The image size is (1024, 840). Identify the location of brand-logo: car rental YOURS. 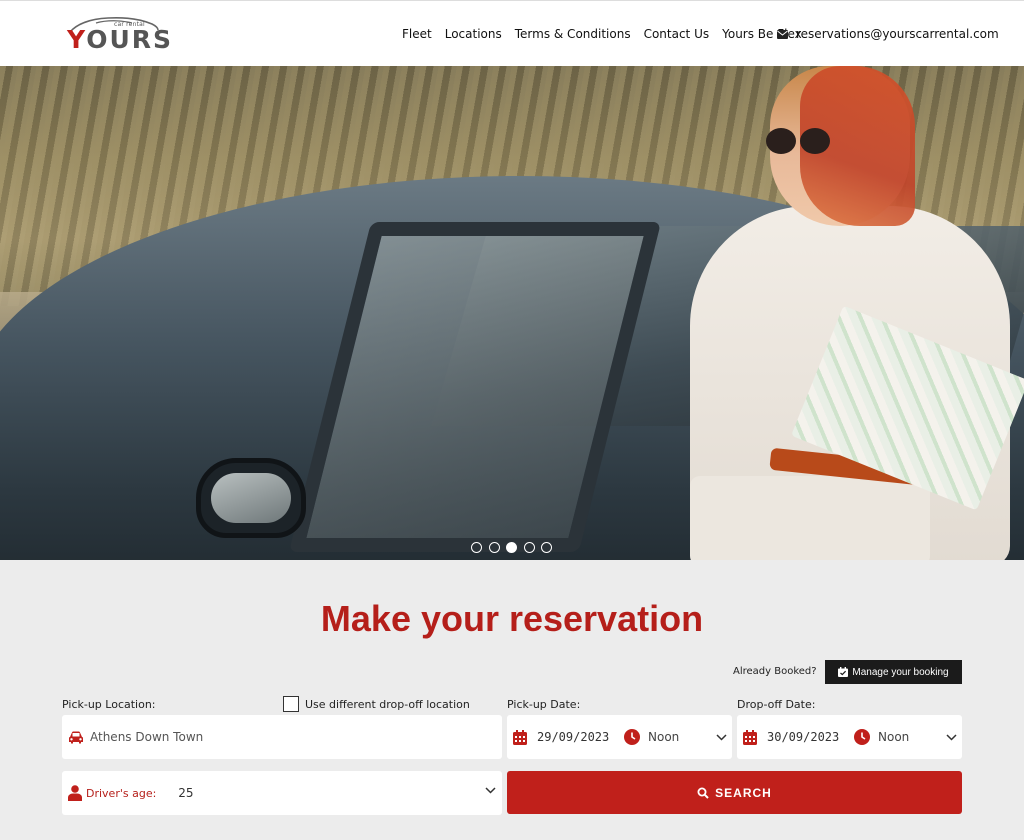
(118, 35).